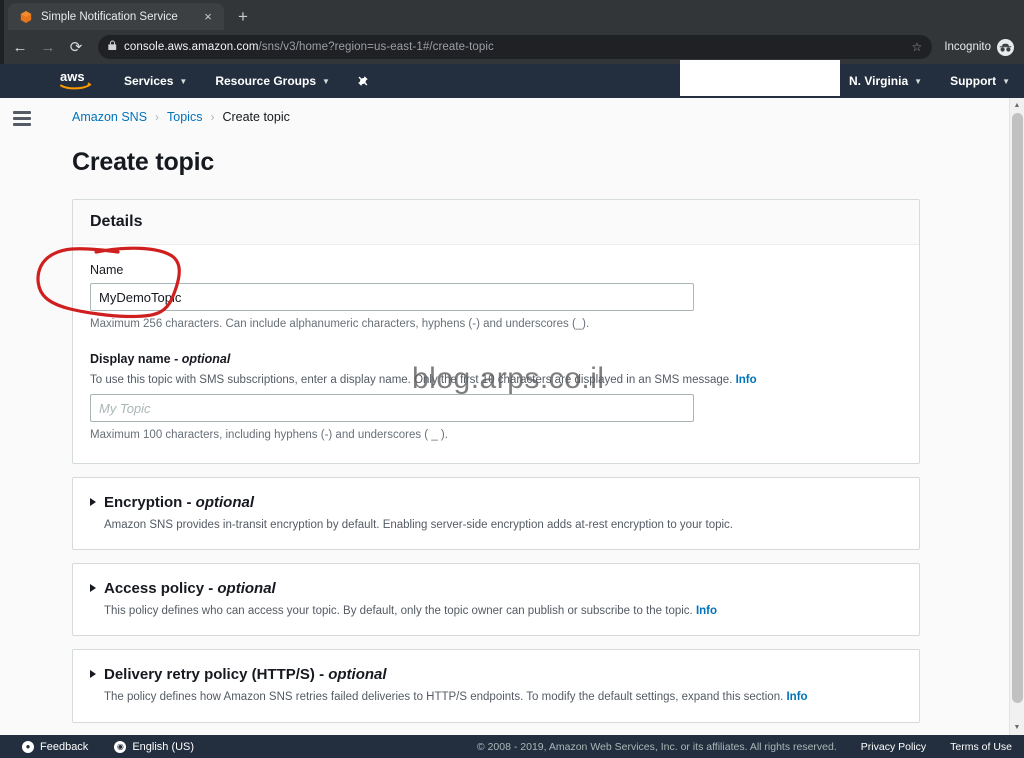  Describe the element at coordinates (746, 380) in the screenshot. I see `display-name-info-link: Info` at that location.